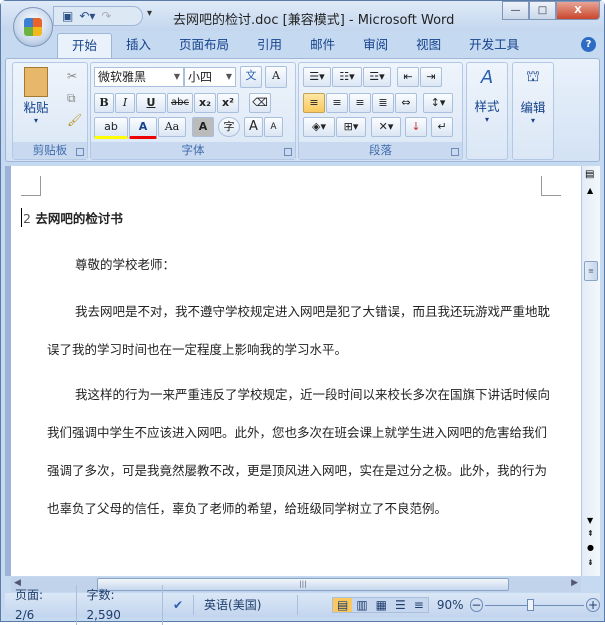 Image resolution: width=605 pixels, height=625 pixels. What do you see at coordinates (476, 605) in the screenshot?
I see `zoom-out-button: −` at bounding box center [476, 605].